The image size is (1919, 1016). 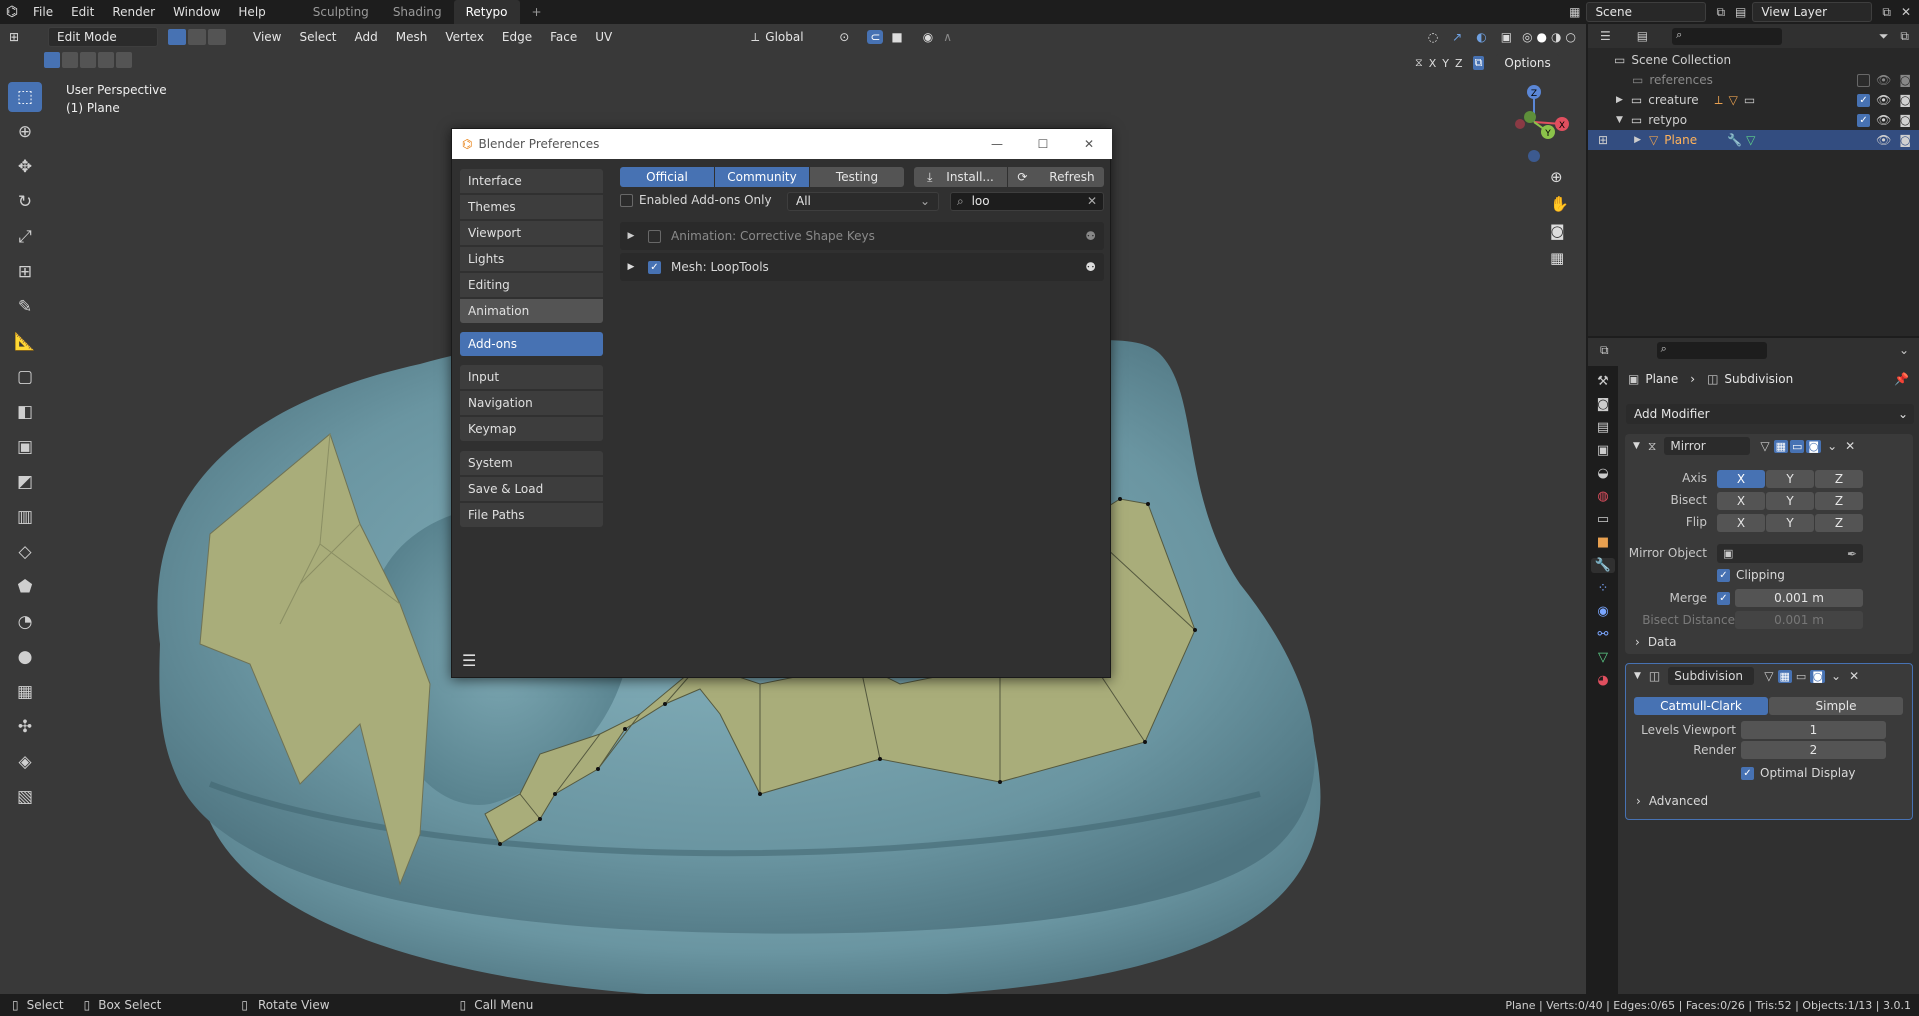 What do you see at coordinates (1603, 519) in the screenshot?
I see `collection-tab-icon: ▭` at bounding box center [1603, 519].